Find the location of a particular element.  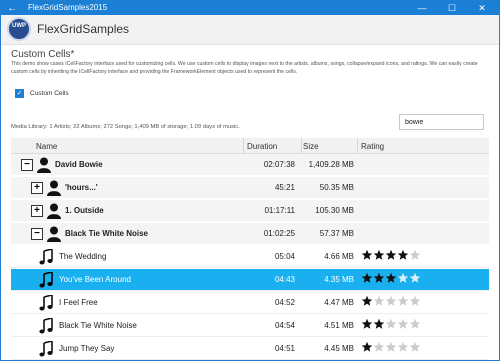

size-cell: 4.45 MB is located at coordinates (339, 348).